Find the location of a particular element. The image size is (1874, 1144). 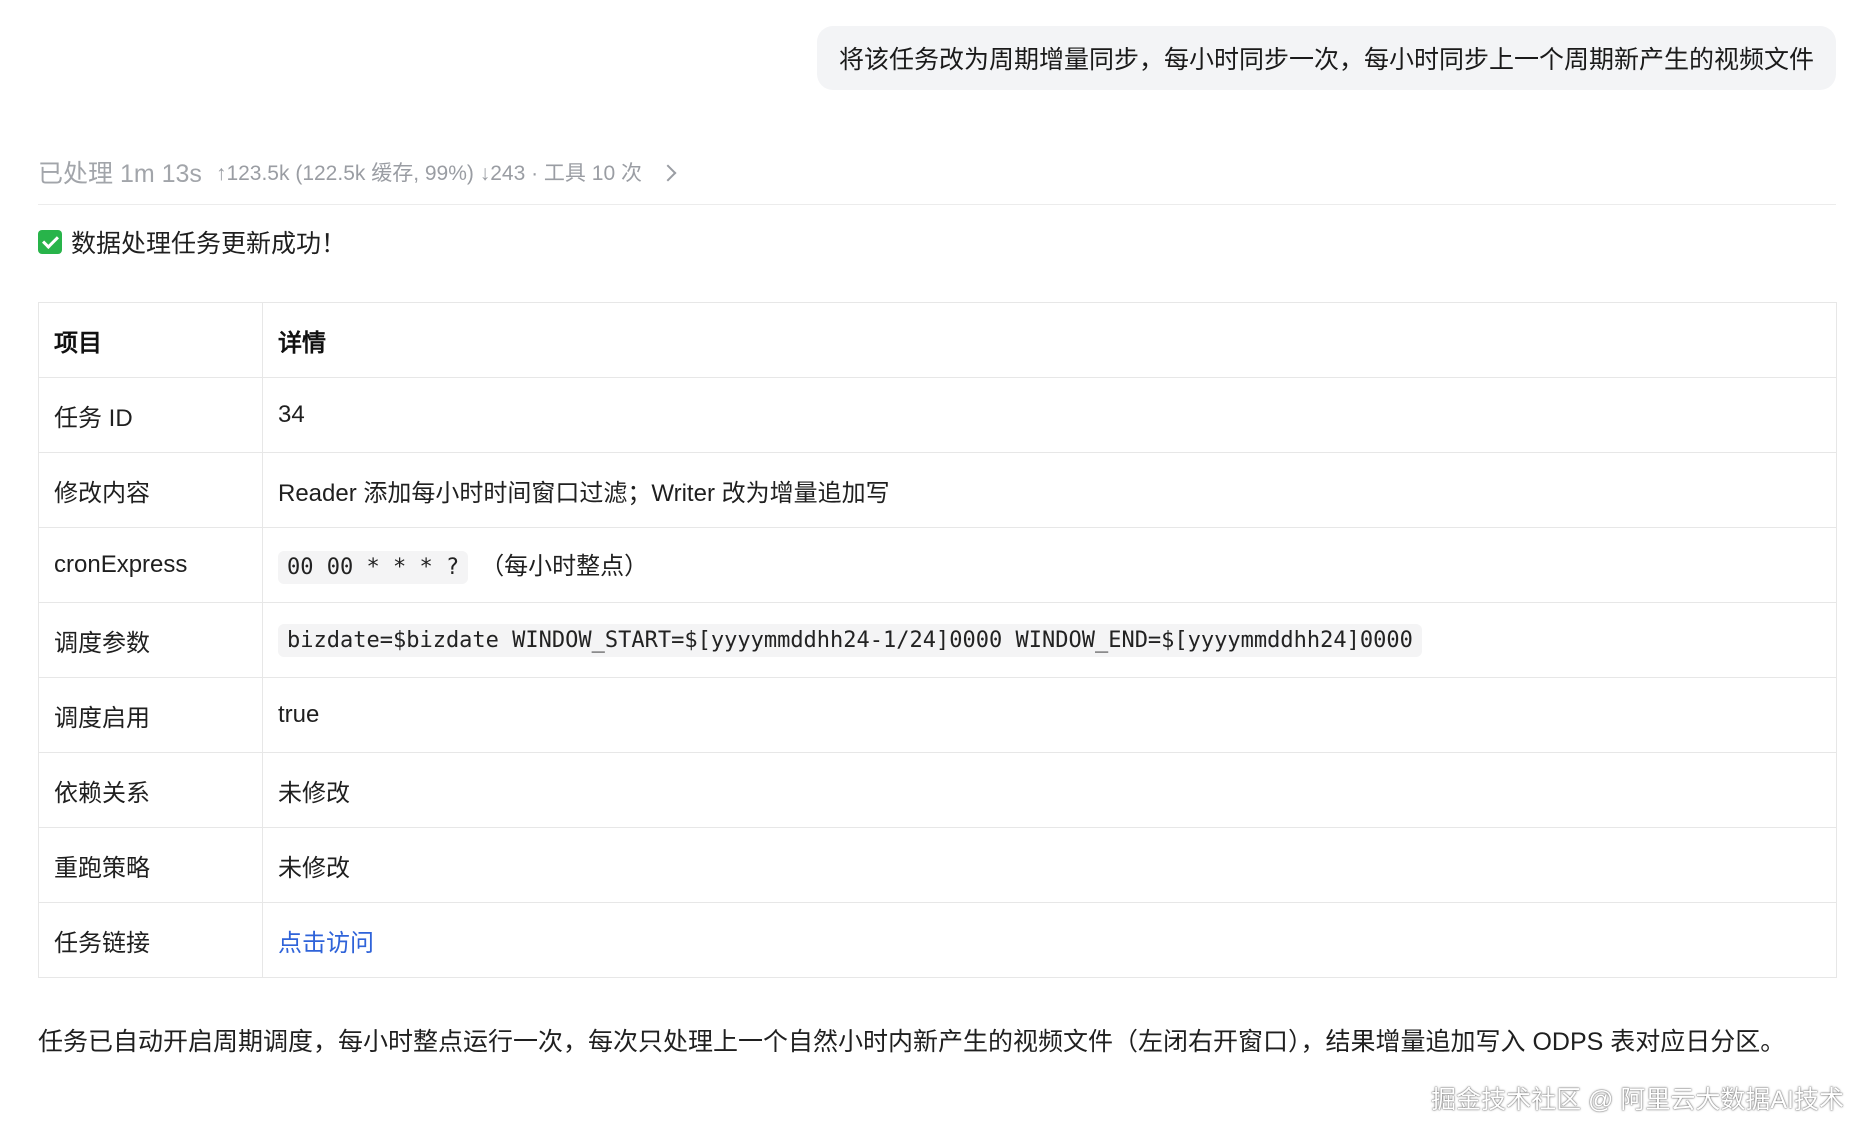

row-key: 重跑策略 is located at coordinates (150, 865).